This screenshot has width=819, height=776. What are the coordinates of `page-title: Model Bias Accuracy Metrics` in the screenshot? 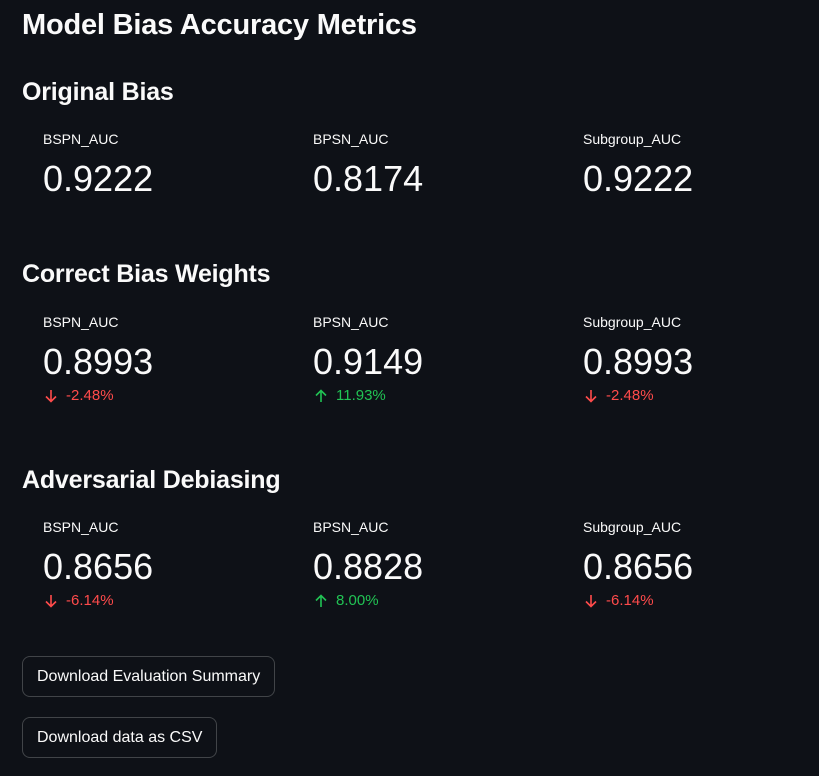 It's located at (219, 25).